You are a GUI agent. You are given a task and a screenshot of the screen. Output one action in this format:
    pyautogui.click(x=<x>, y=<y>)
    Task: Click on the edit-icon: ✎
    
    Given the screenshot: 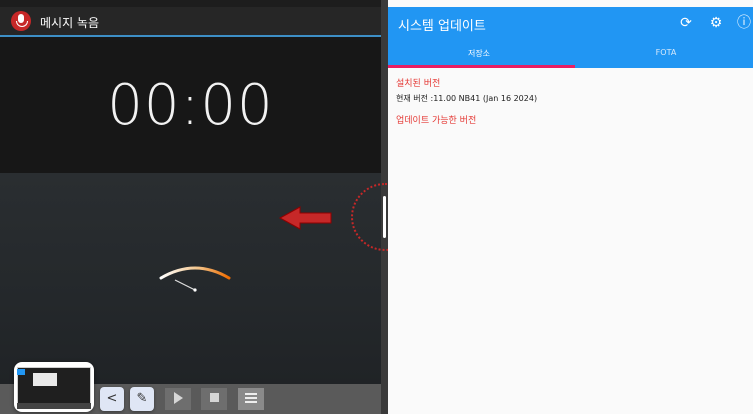 What is the action you would take?
    pyautogui.click(x=142, y=398)
    